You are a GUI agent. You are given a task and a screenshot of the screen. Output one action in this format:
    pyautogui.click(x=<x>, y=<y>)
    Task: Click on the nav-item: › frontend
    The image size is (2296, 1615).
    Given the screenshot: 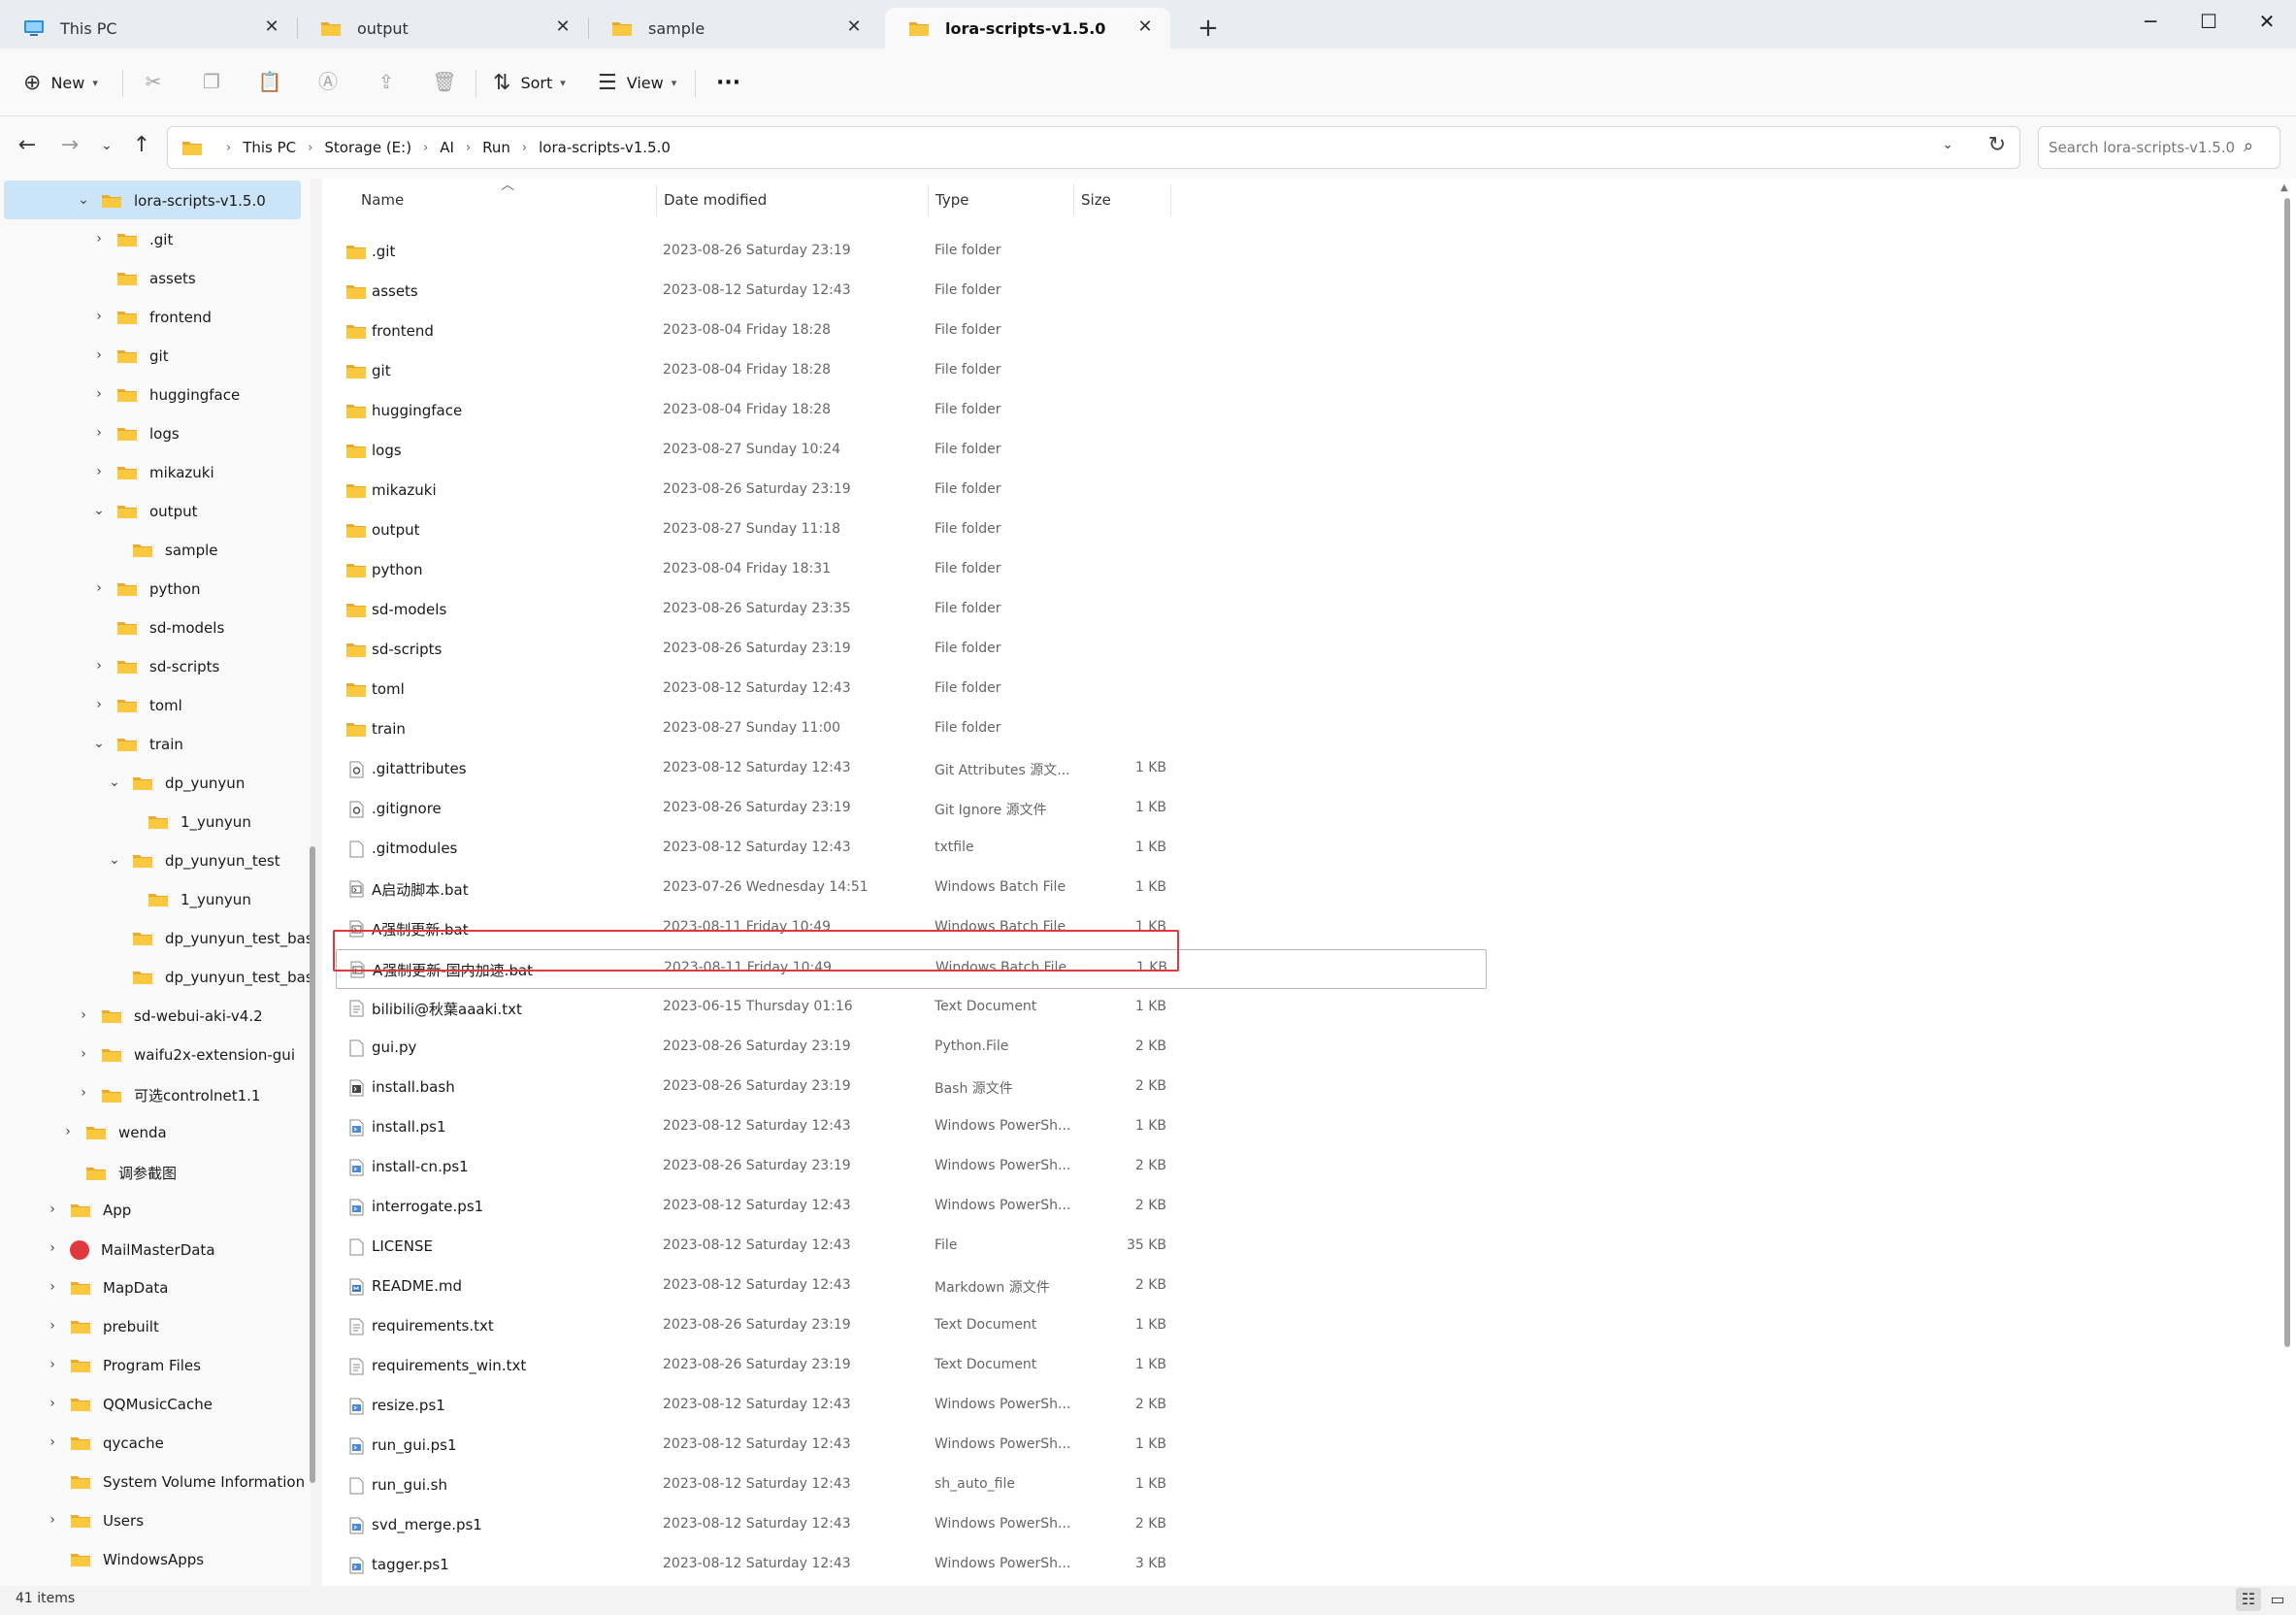 What is the action you would take?
    pyautogui.click(x=155, y=316)
    